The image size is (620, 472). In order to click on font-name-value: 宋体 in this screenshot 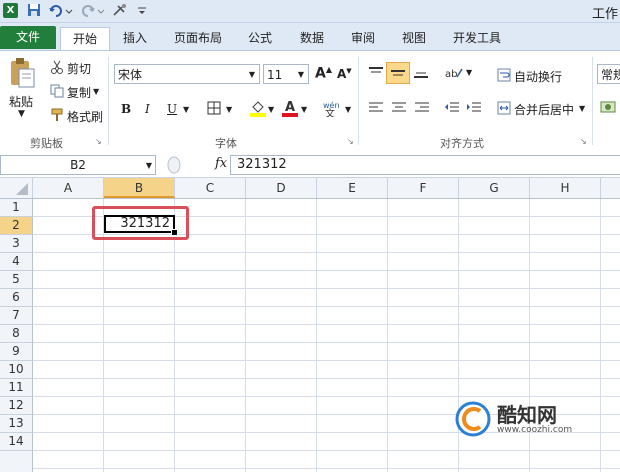, I will do `click(130, 75)`.